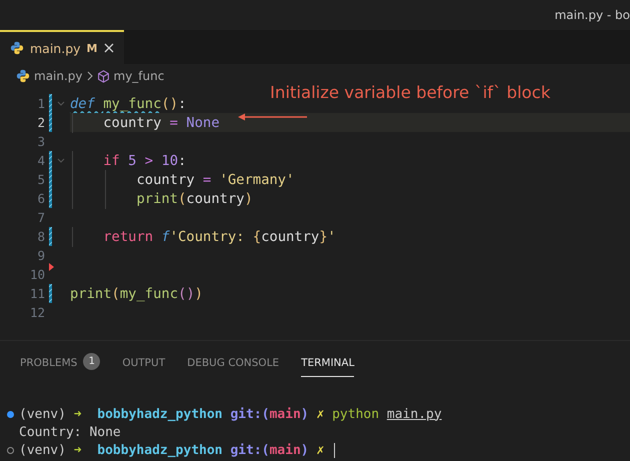 The height and width of the screenshot is (461, 630). I want to click on close-icon, so click(109, 48).